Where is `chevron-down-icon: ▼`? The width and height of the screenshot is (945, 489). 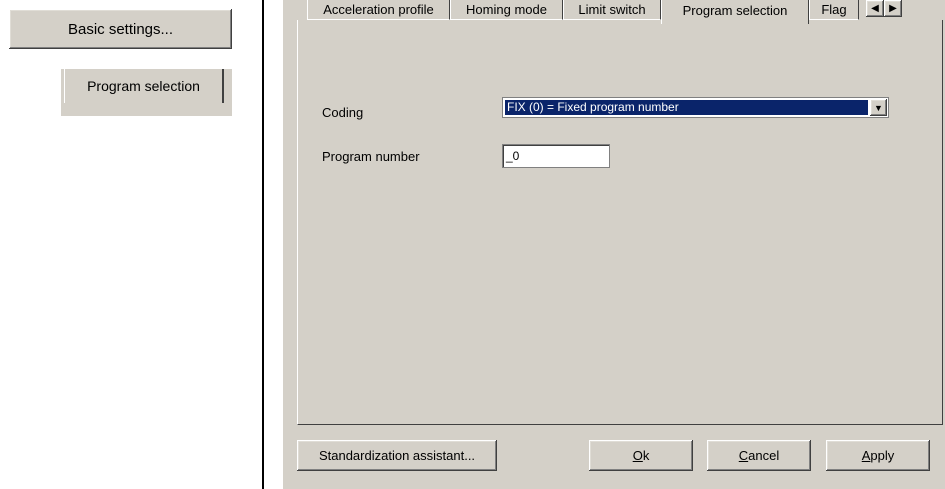 chevron-down-icon: ▼ is located at coordinates (878, 107).